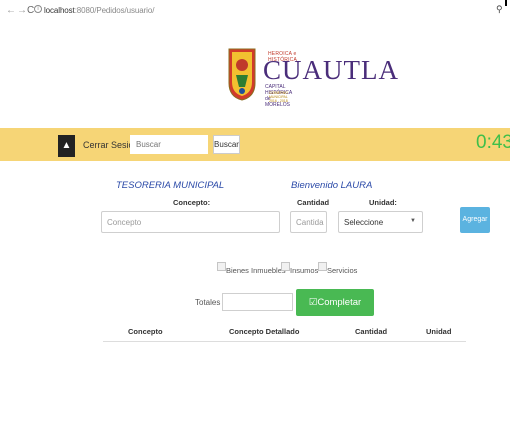  Describe the element at coordinates (383, 202) in the screenshot. I see `unidad-label: Unidad:` at that location.